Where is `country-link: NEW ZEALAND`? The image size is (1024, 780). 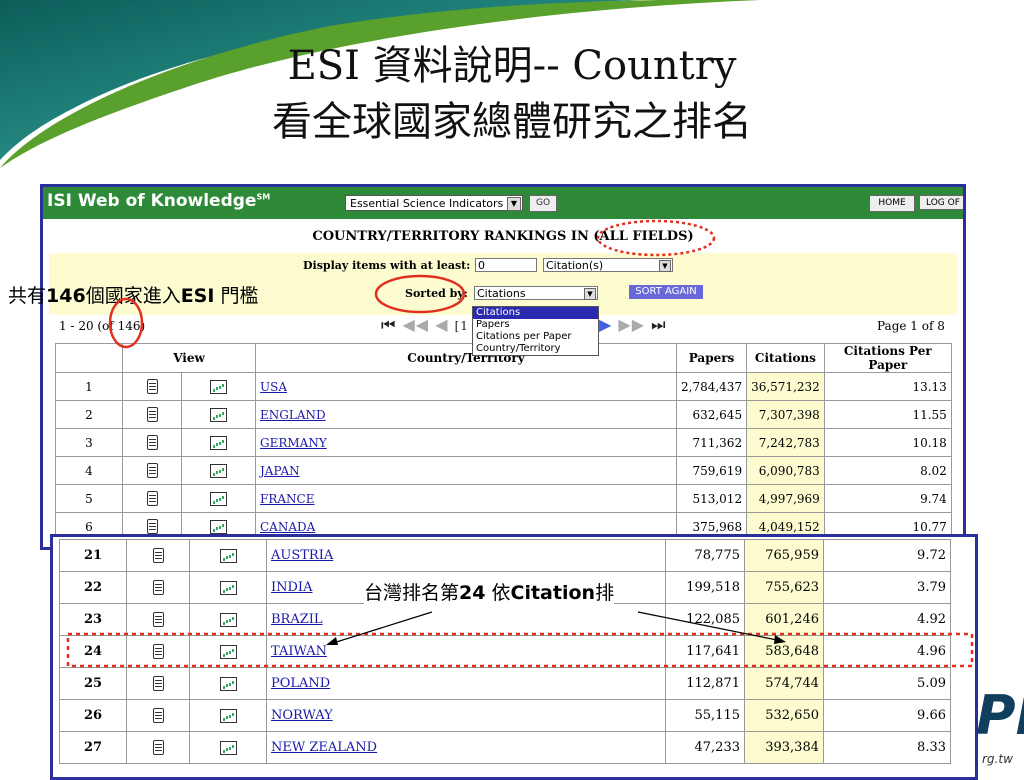 country-link: NEW ZEALAND is located at coordinates (324, 747).